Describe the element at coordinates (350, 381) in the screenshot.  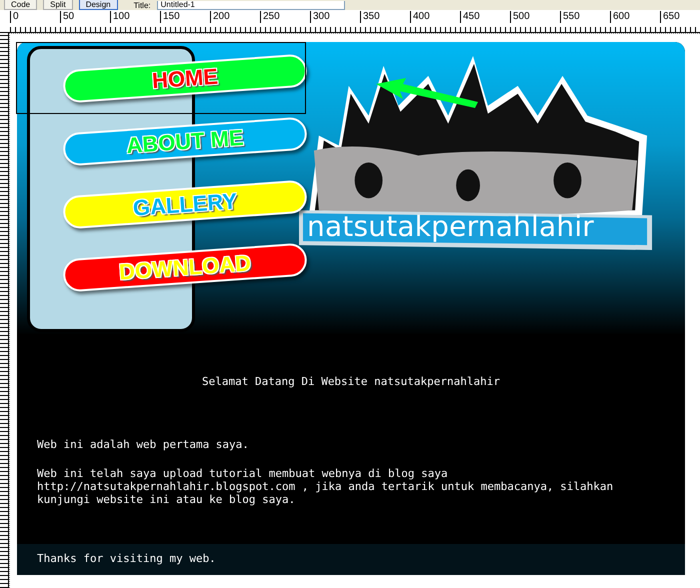
I see `welcome-text: Selamat Datang Di Website natsutakpernahlahir` at that location.